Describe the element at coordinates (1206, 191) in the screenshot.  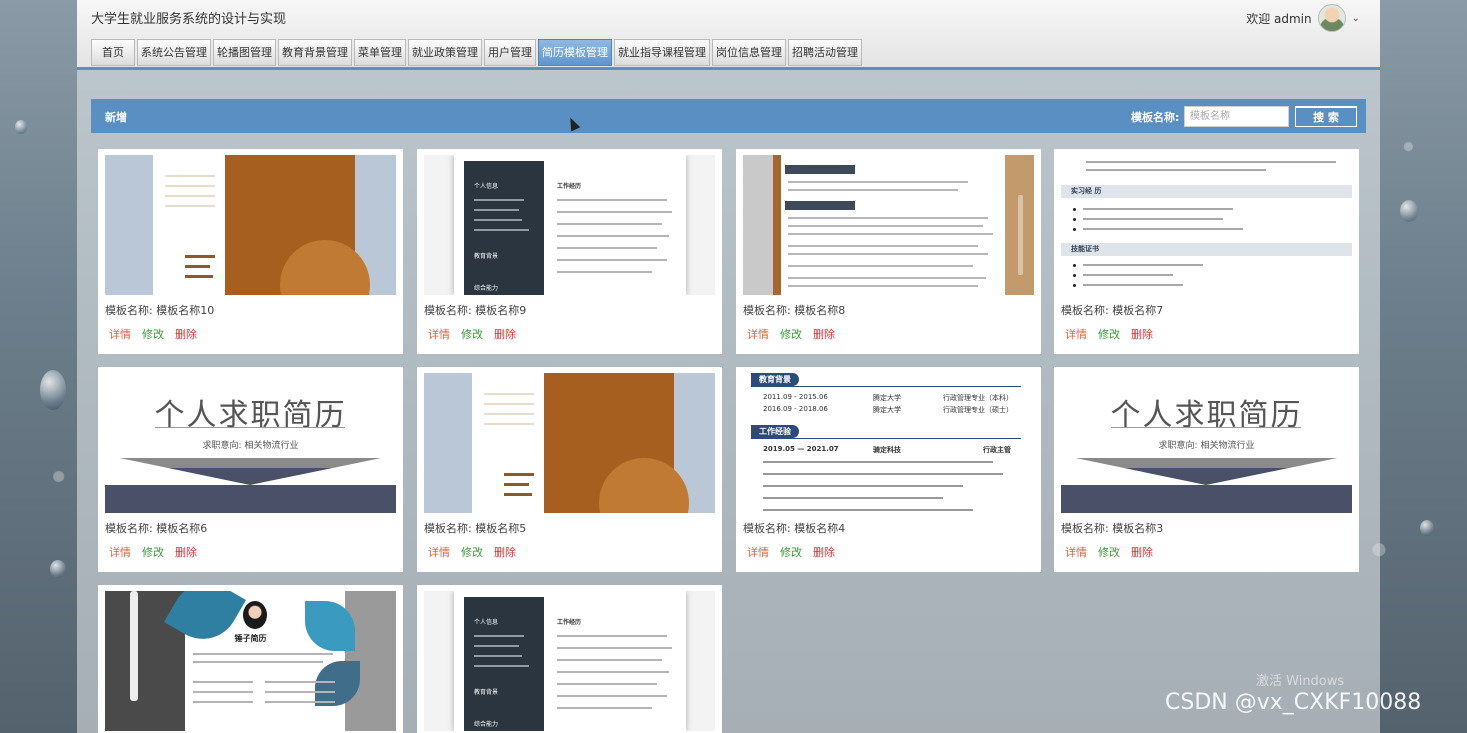
I see `thumb-section: 实习经 历` at that location.